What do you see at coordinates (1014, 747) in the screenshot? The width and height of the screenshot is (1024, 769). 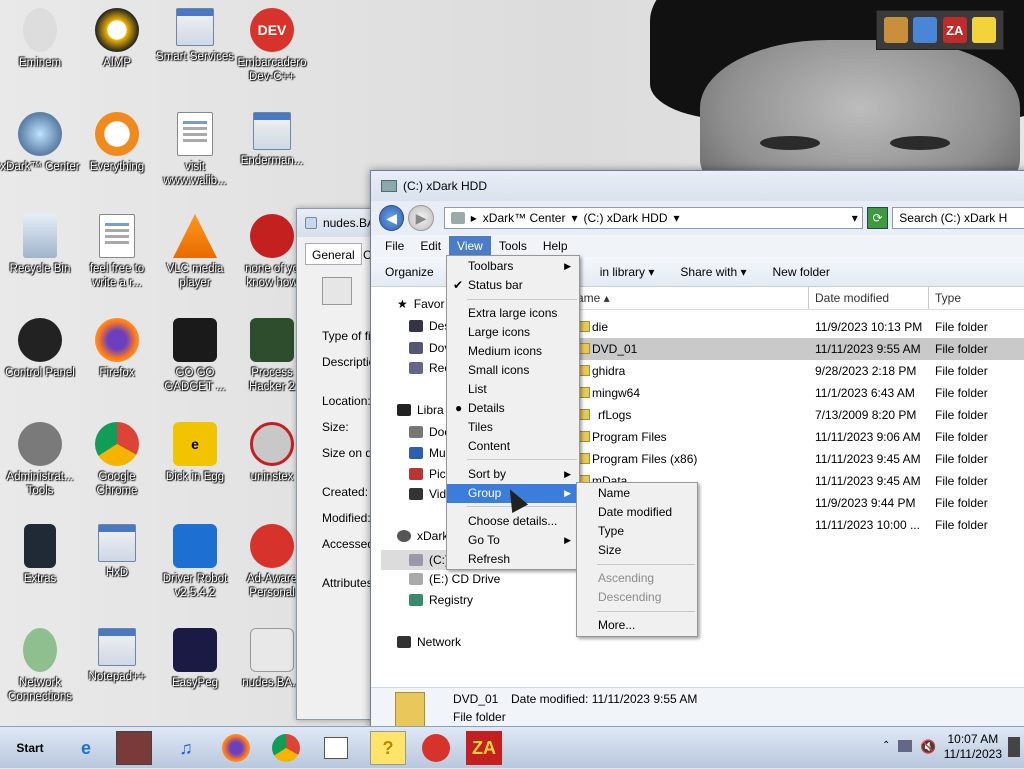 I see `show-desktop-button` at bounding box center [1014, 747].